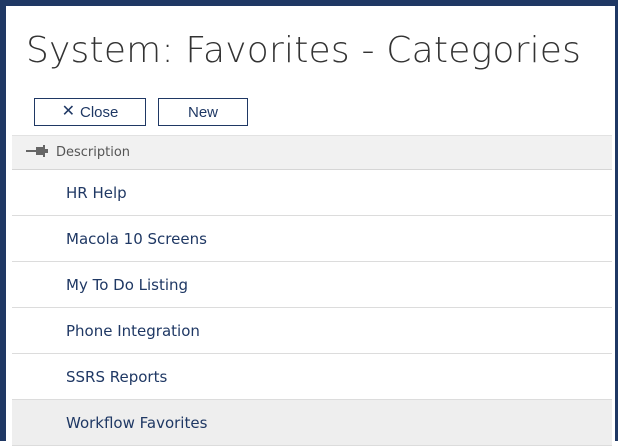 The height and width of the screenshot is (446, 618). Describe the element at coordinates (312, 152) in the screenshot. I see `grid-header: Description` at that location.